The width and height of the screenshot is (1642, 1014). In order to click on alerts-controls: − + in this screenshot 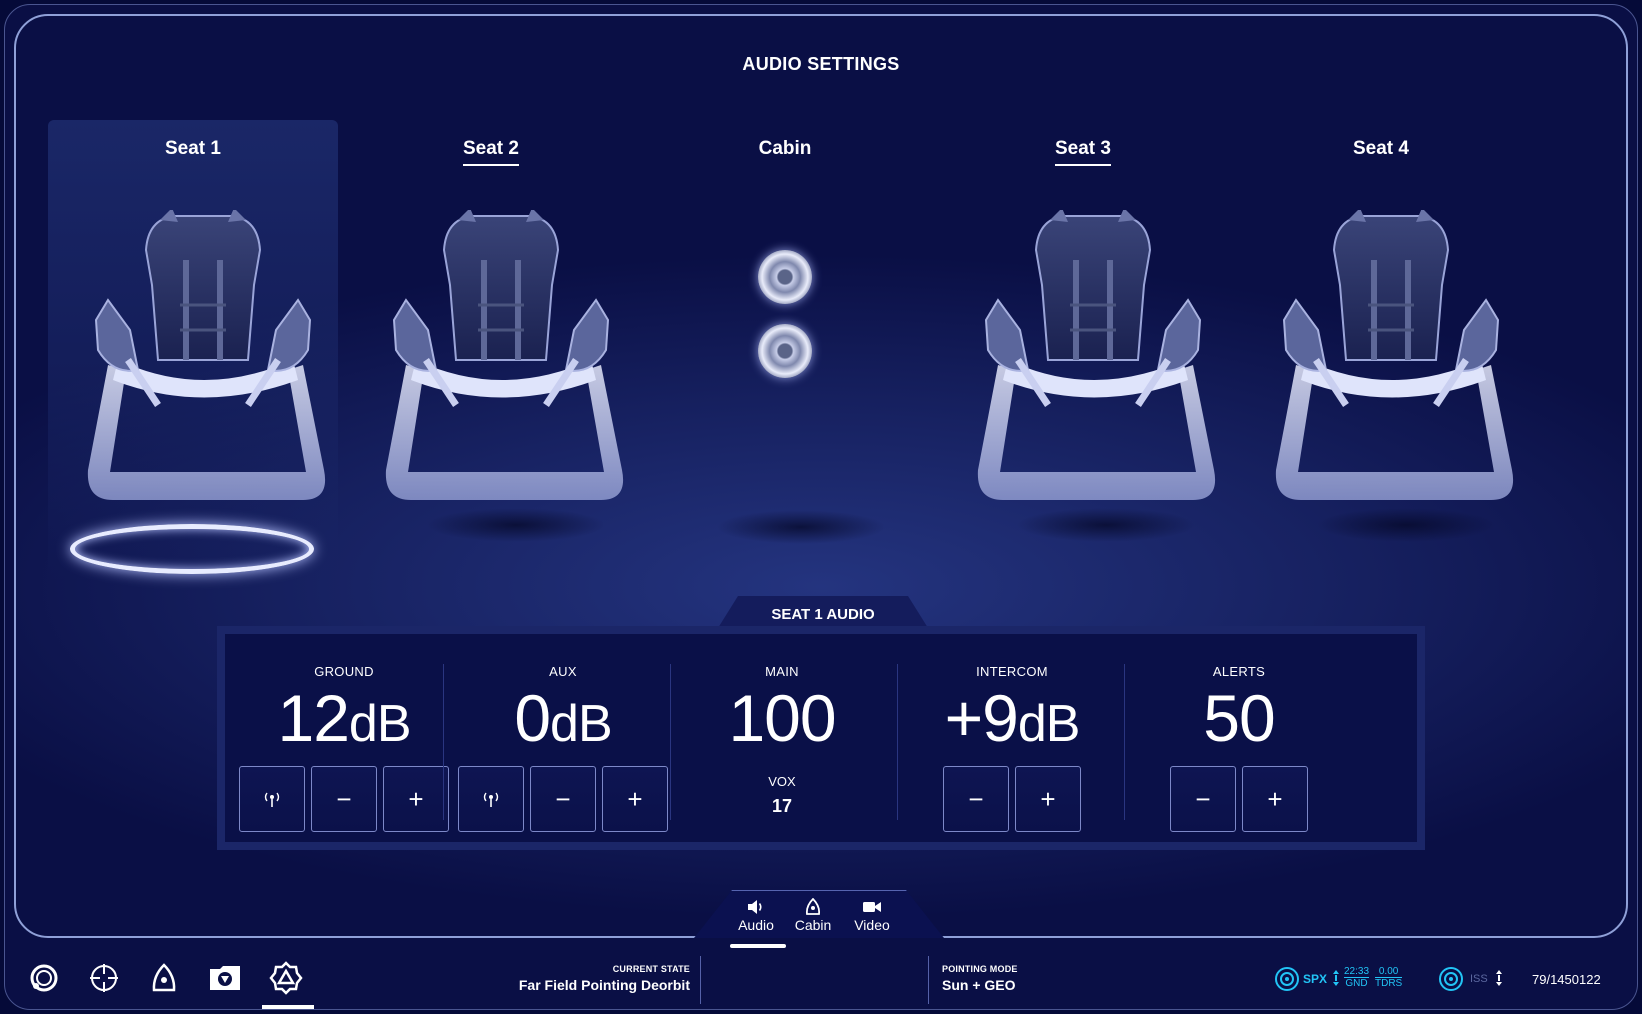, I will do `click(1239, 799)`.